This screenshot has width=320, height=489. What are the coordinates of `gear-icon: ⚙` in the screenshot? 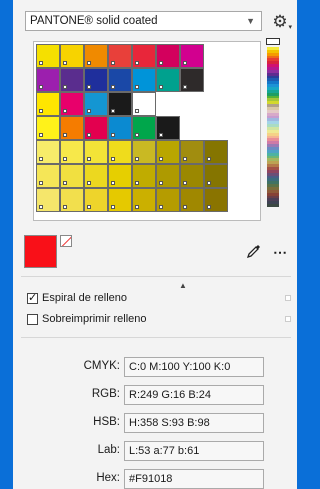 It's located at (280, 21).